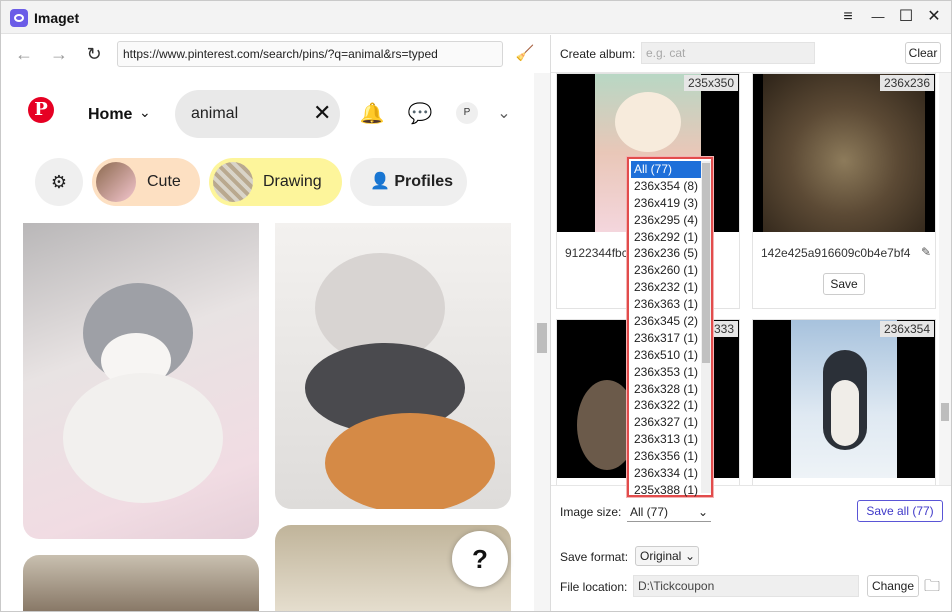 The image size is (952, 612). Describe the element at coordinates (666, 186) in the screenshot. I see `size-option: 236x354 (8)` at that location.